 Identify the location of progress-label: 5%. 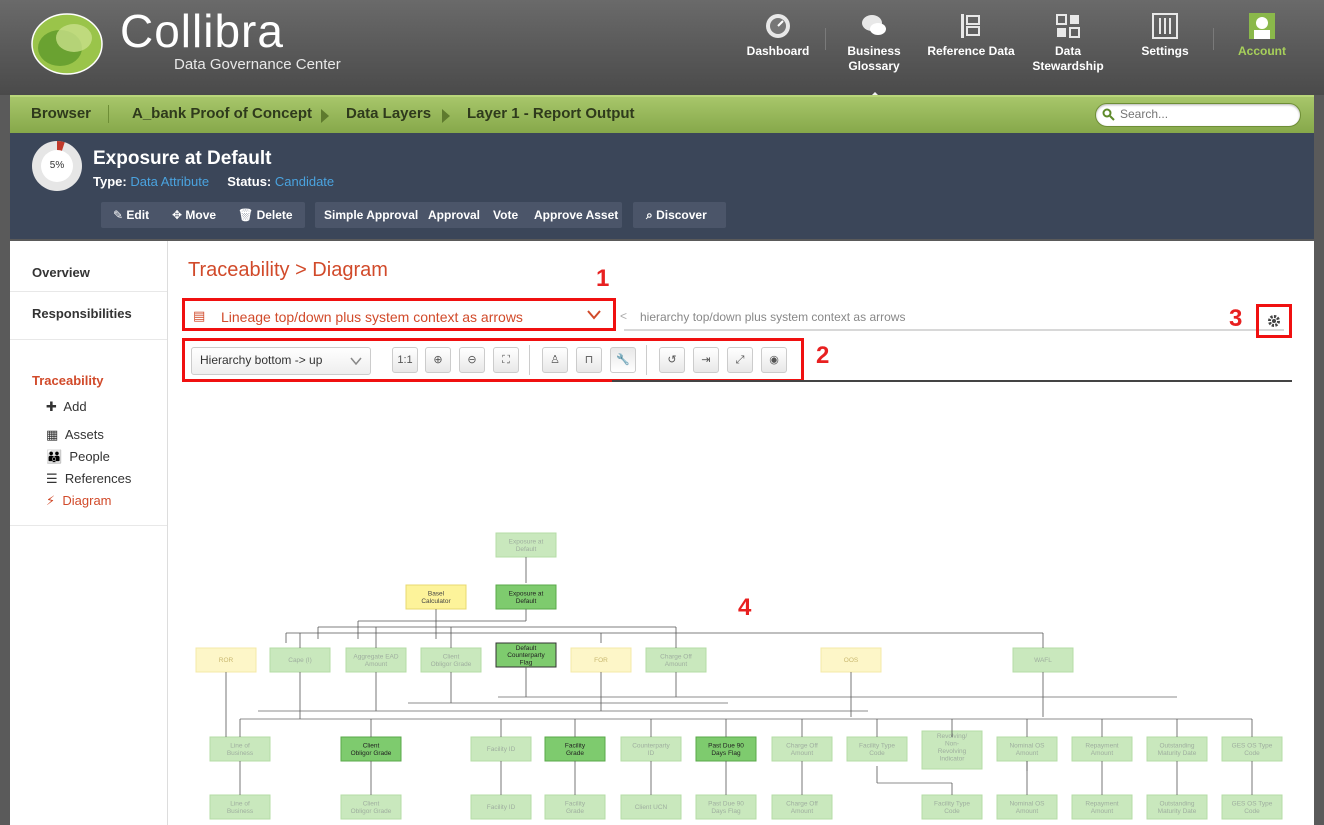
(57, 166).